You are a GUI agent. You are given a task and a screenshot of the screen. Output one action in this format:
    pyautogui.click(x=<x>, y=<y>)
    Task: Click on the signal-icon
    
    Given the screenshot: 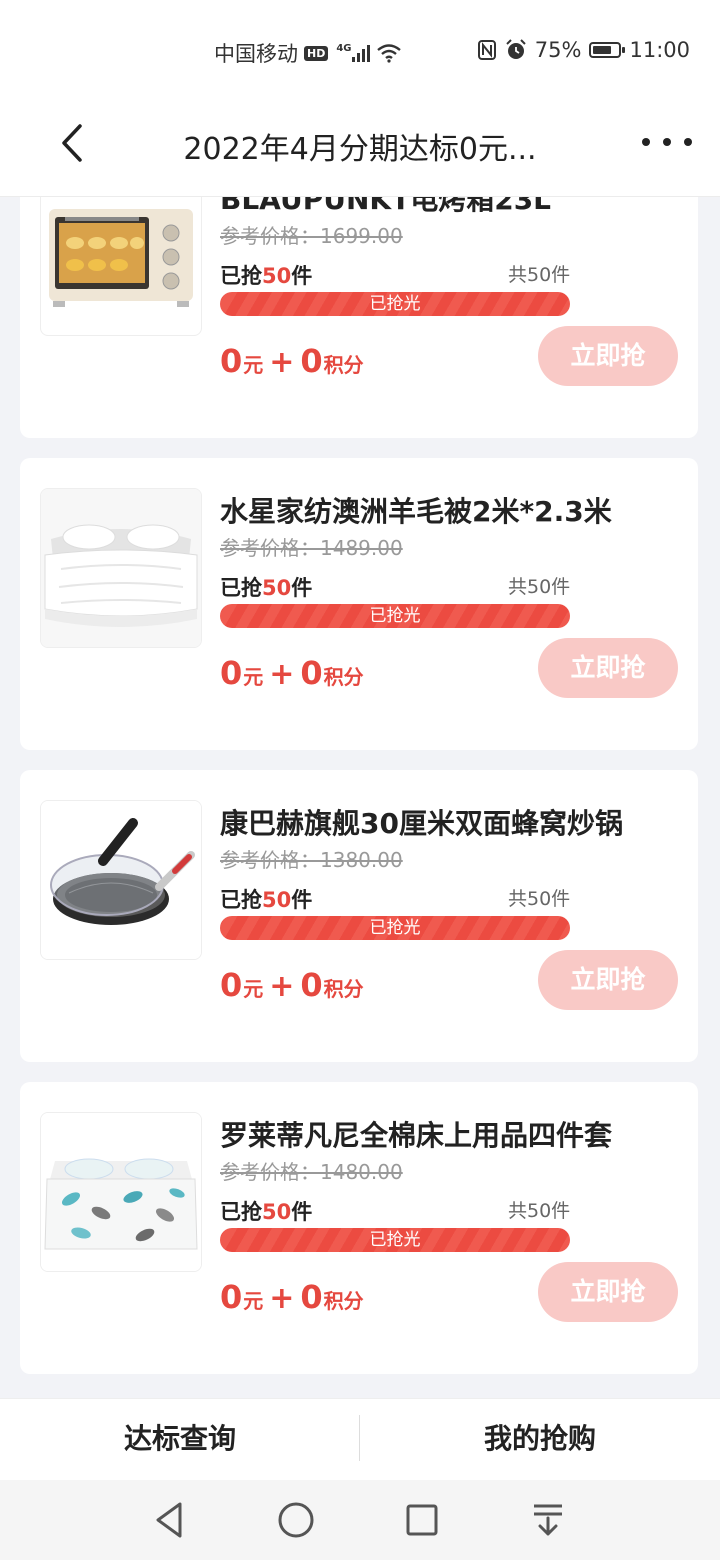 What is the action you would take?
    pyautogui.click(x=360, y=53)
    